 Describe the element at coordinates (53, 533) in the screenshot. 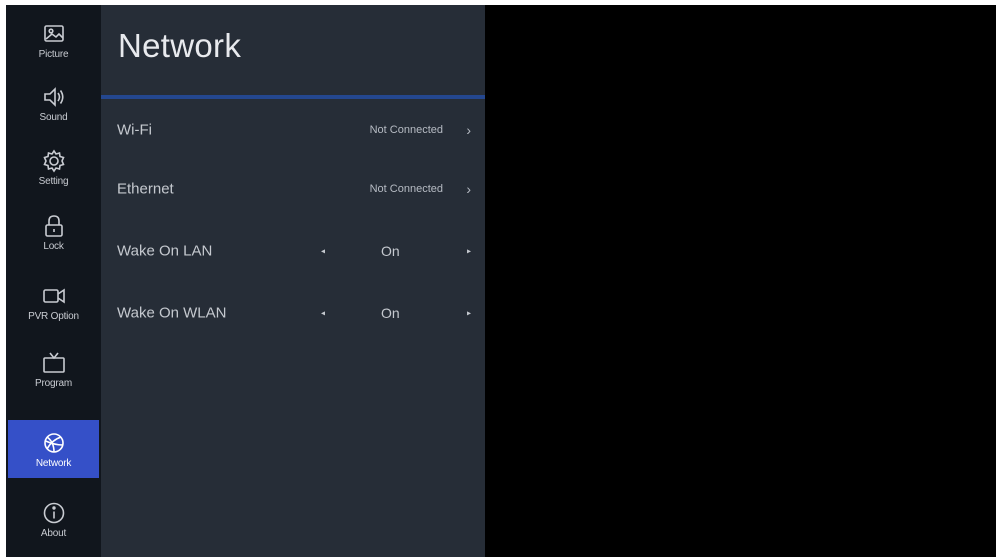

I see `sidebar-item-label: About` at that location.